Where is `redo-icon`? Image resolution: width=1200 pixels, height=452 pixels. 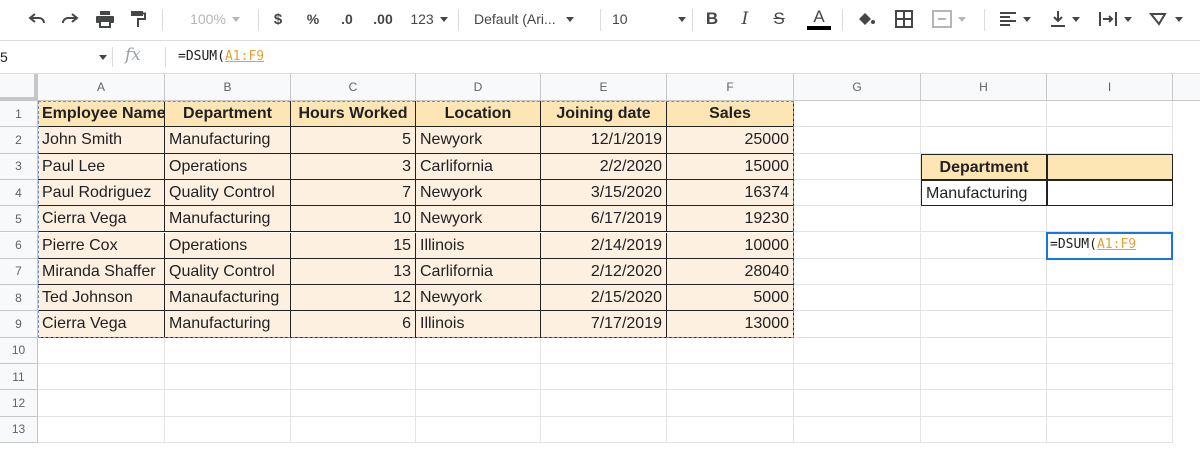
redo-icon is located at coordinates (70, 19).